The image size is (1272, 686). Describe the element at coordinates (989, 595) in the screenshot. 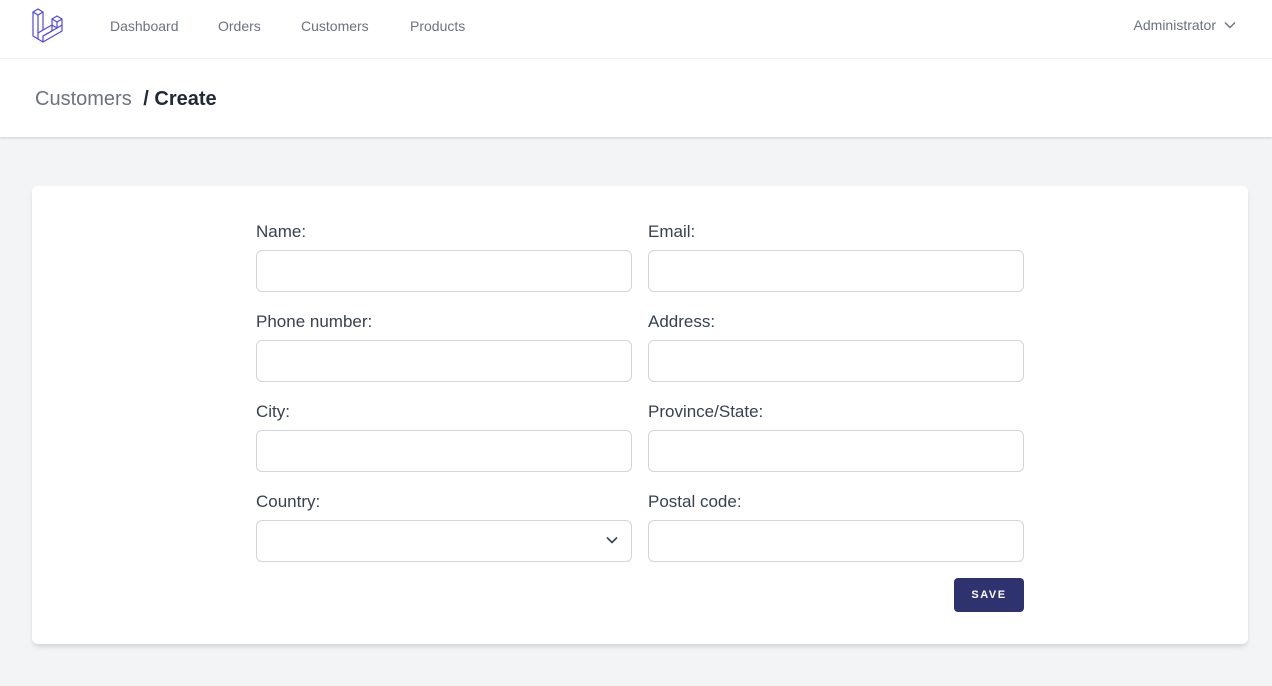

I see `save-button: SAVE` at that location.